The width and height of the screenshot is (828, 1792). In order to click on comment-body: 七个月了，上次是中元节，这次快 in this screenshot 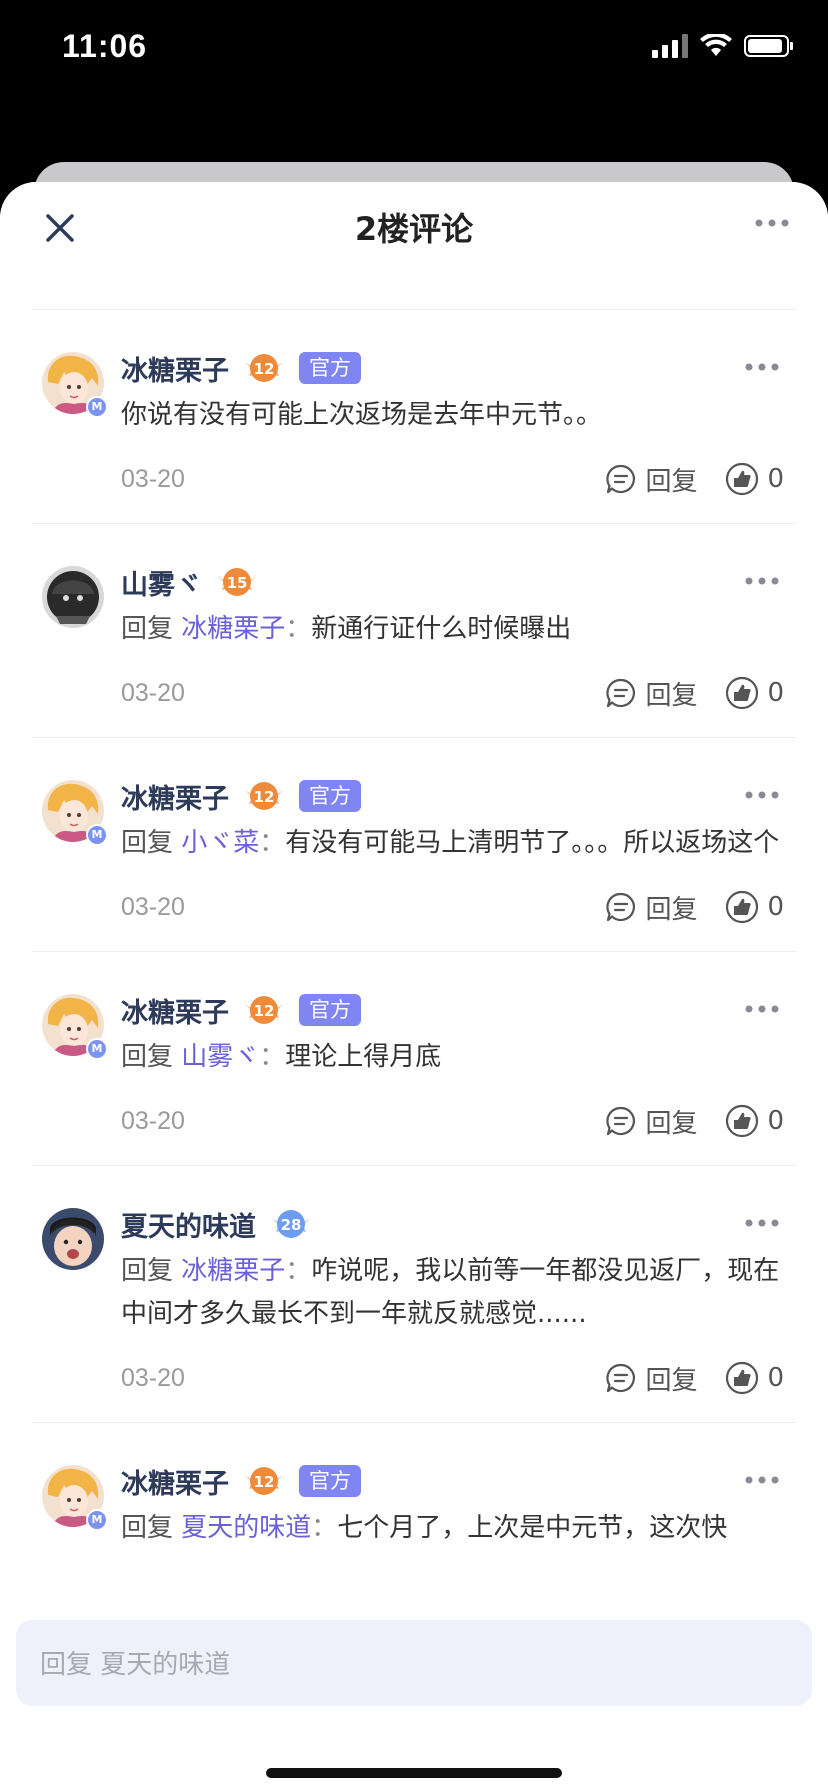, I will do `click(532, 1528)`.